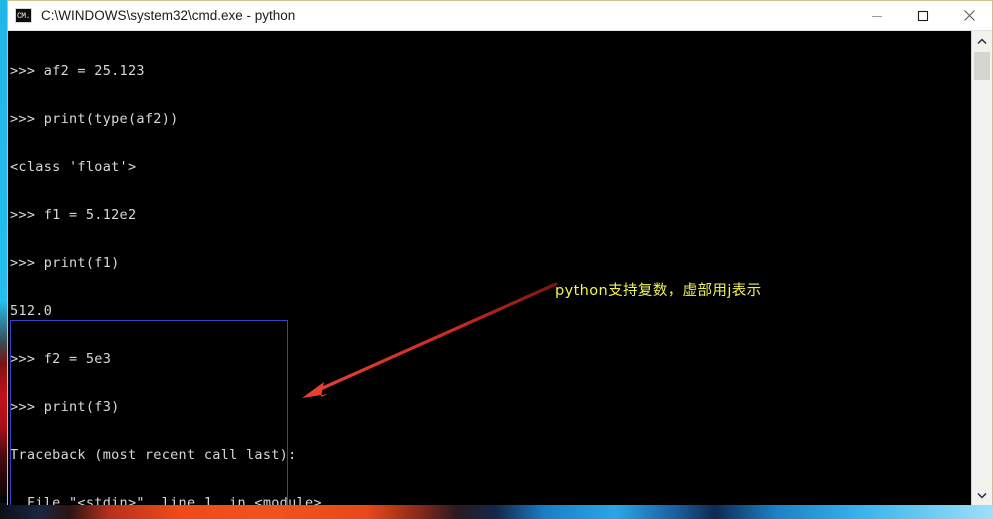 The image size is (993, 519). I want to click on console-line: >>> print(type(af2)), so click(94, 119).